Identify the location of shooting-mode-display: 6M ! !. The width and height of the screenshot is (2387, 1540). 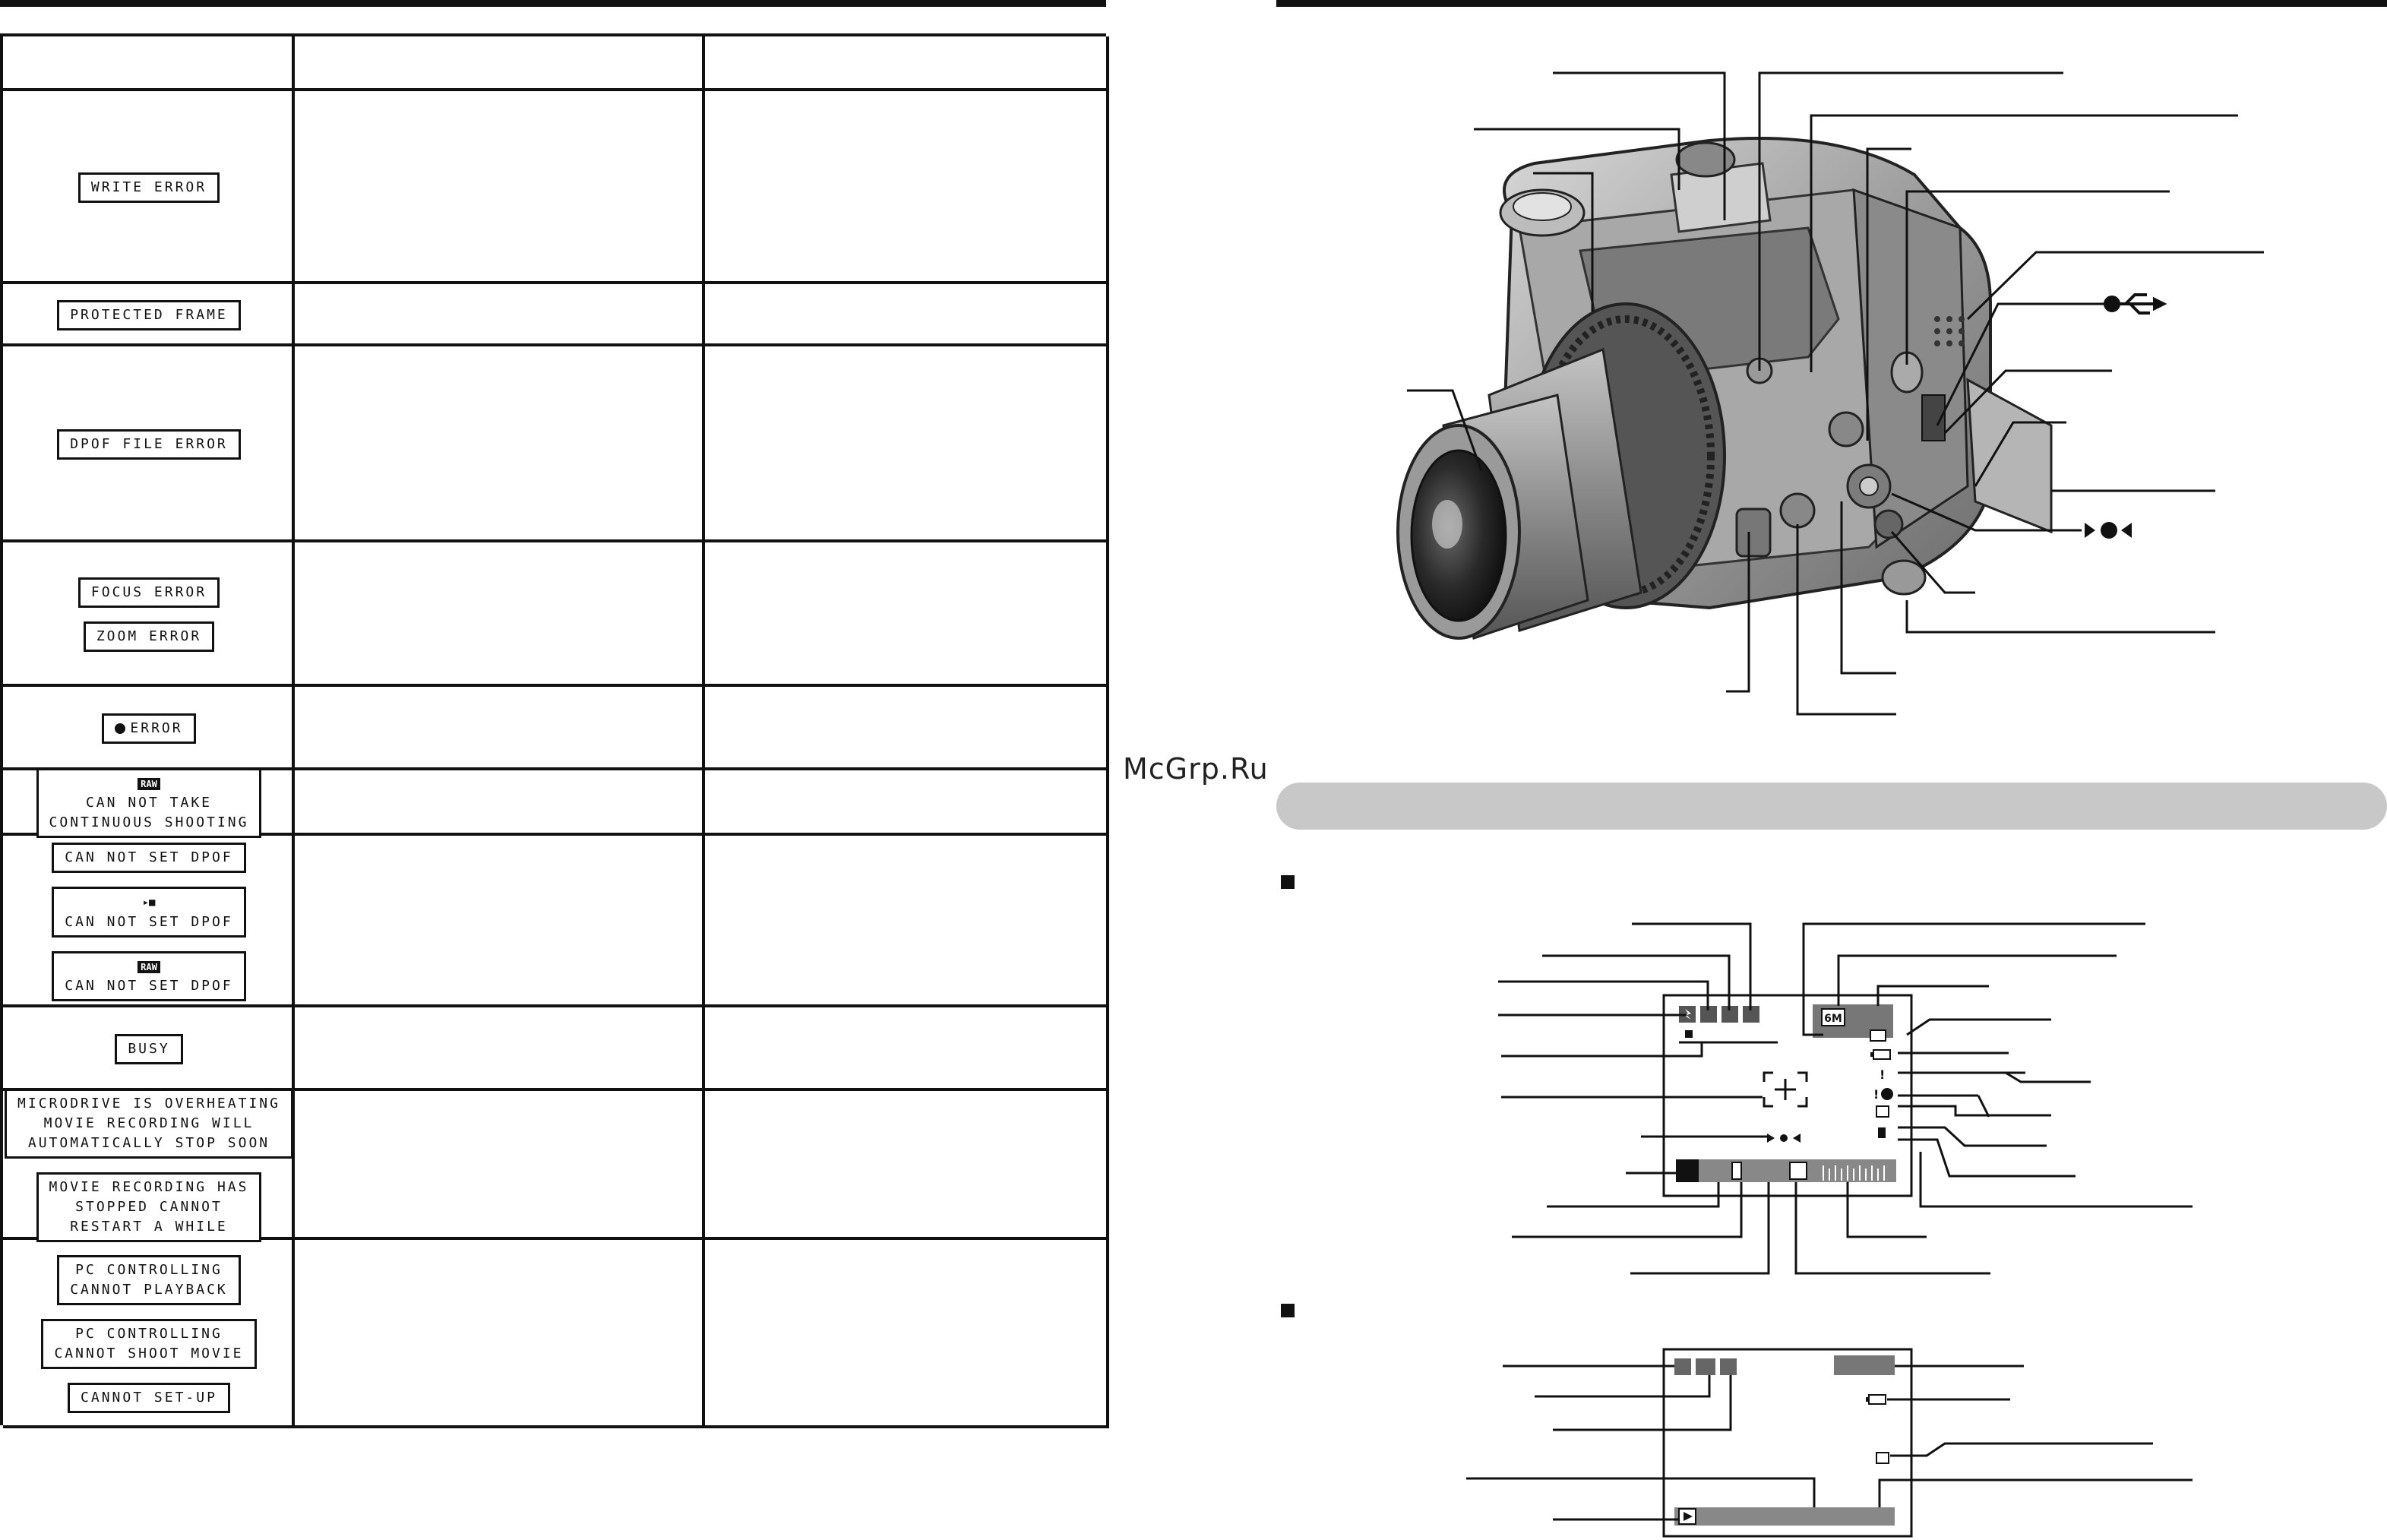
(1787, 1095).